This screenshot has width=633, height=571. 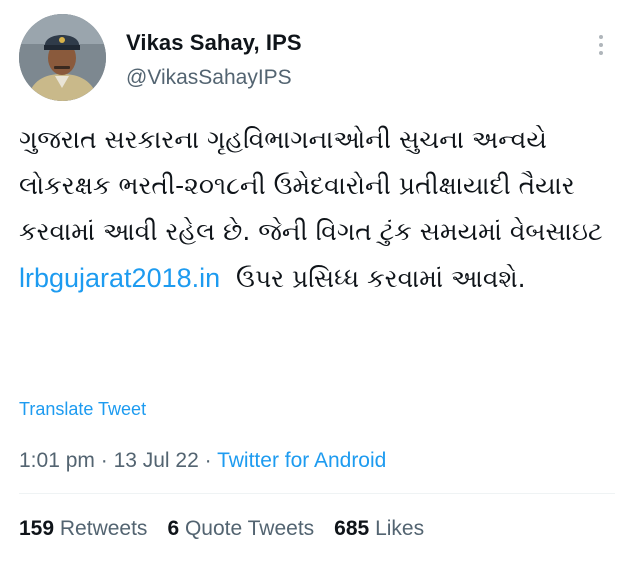 I want to click on tweet-date: 13 Jul 22, so click(x=156, y=460).